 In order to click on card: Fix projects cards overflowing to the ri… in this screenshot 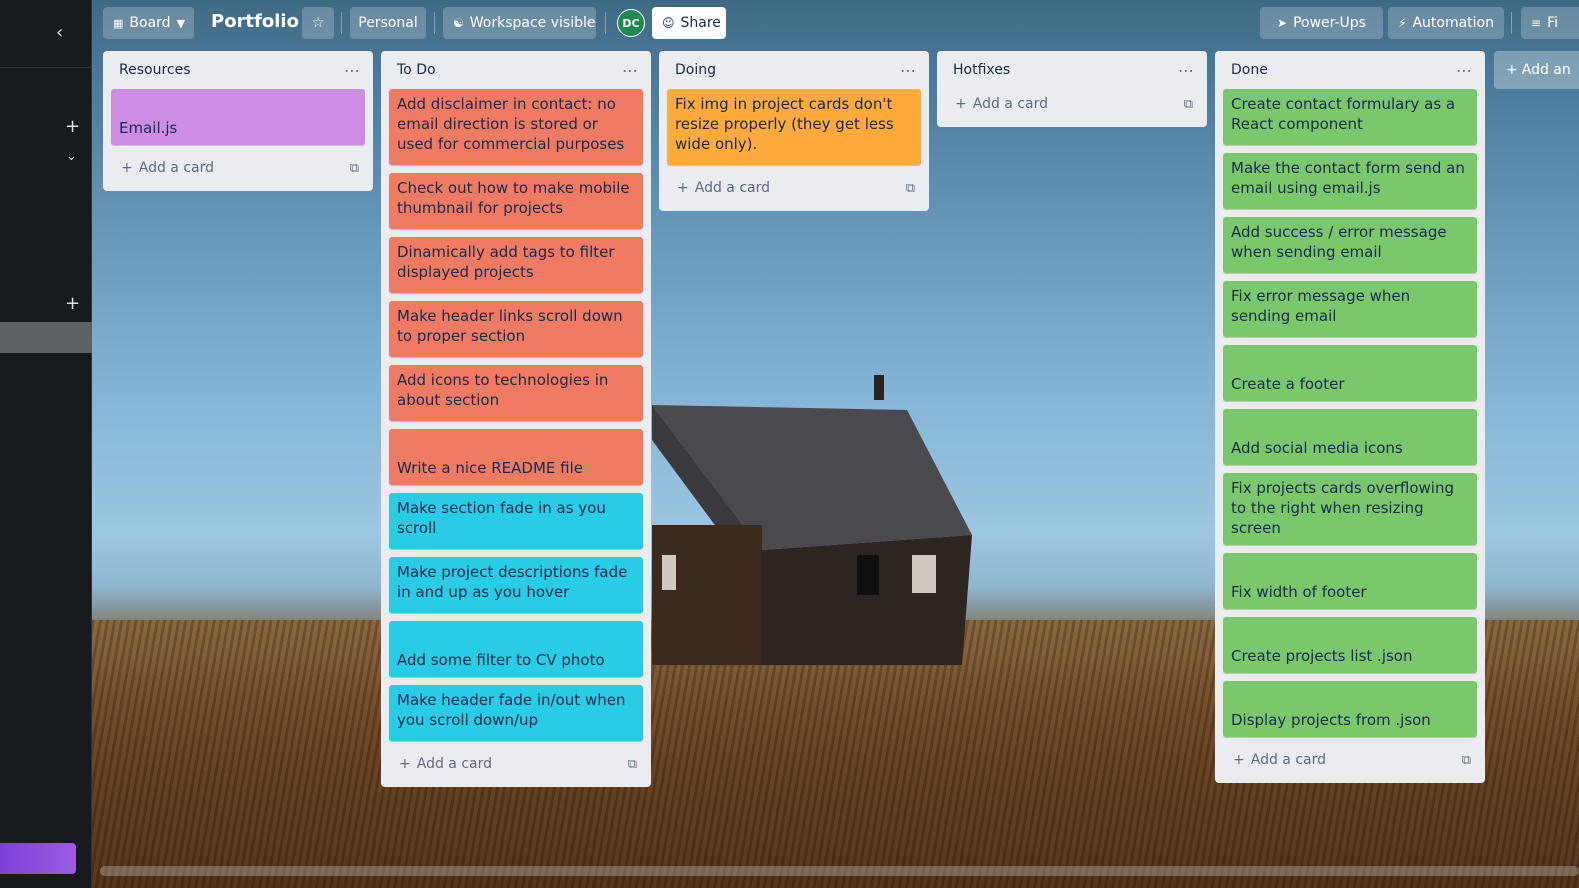, I will do `click(1350, 509)`.